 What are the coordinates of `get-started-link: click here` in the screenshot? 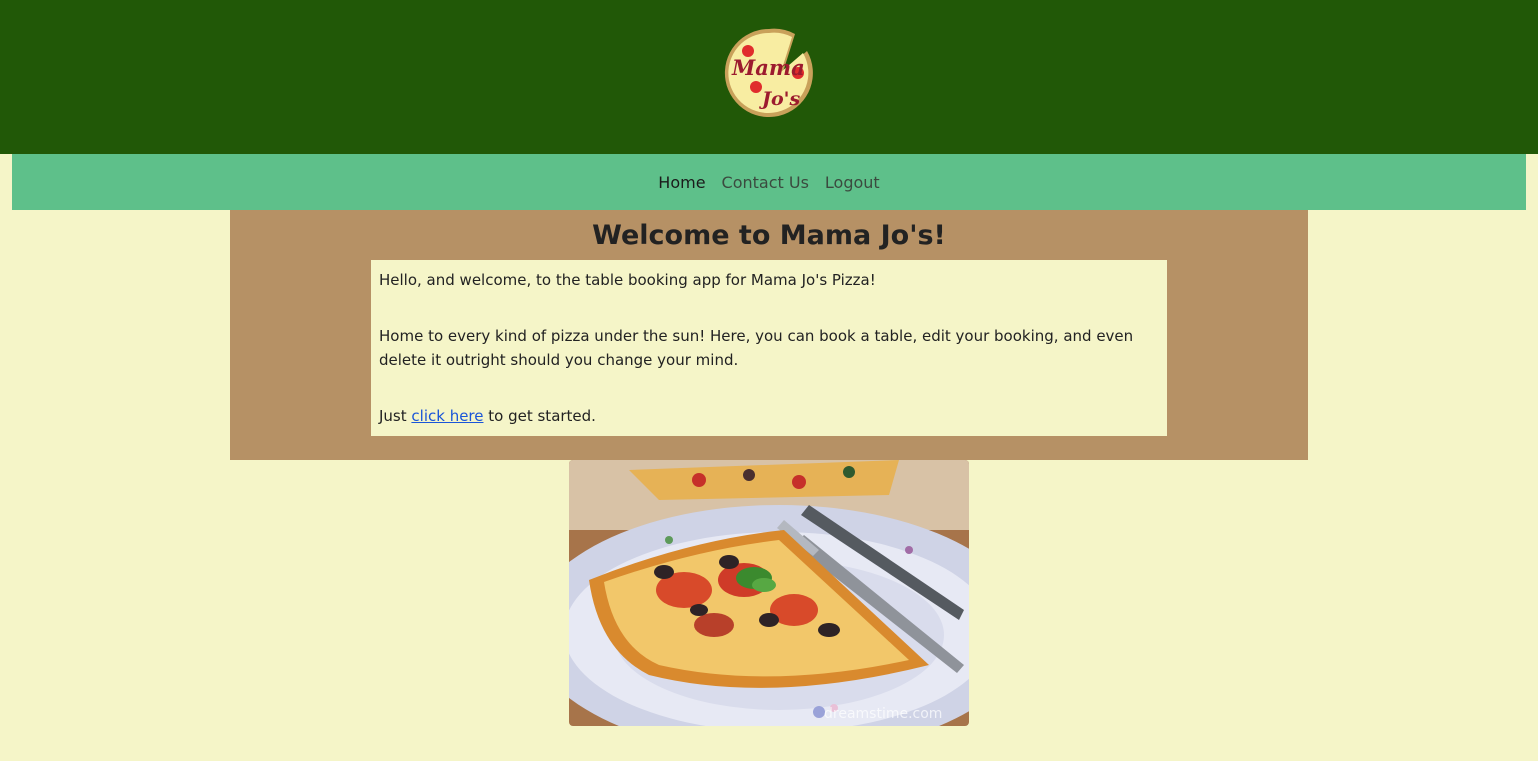 It's located at (447, 416).